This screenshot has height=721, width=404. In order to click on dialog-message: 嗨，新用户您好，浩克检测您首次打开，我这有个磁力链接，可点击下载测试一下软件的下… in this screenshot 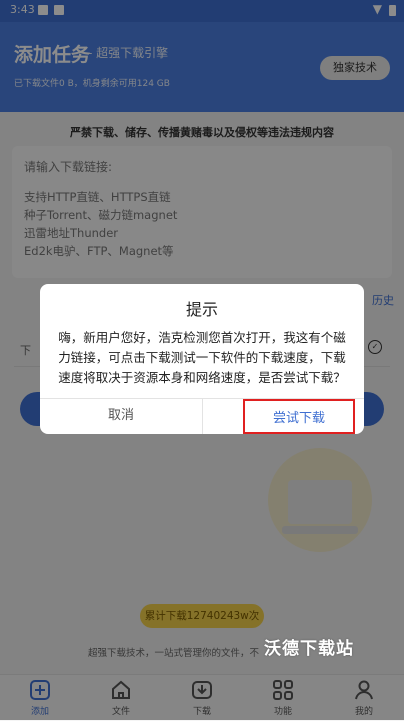, I will do `click(202, 357)`.